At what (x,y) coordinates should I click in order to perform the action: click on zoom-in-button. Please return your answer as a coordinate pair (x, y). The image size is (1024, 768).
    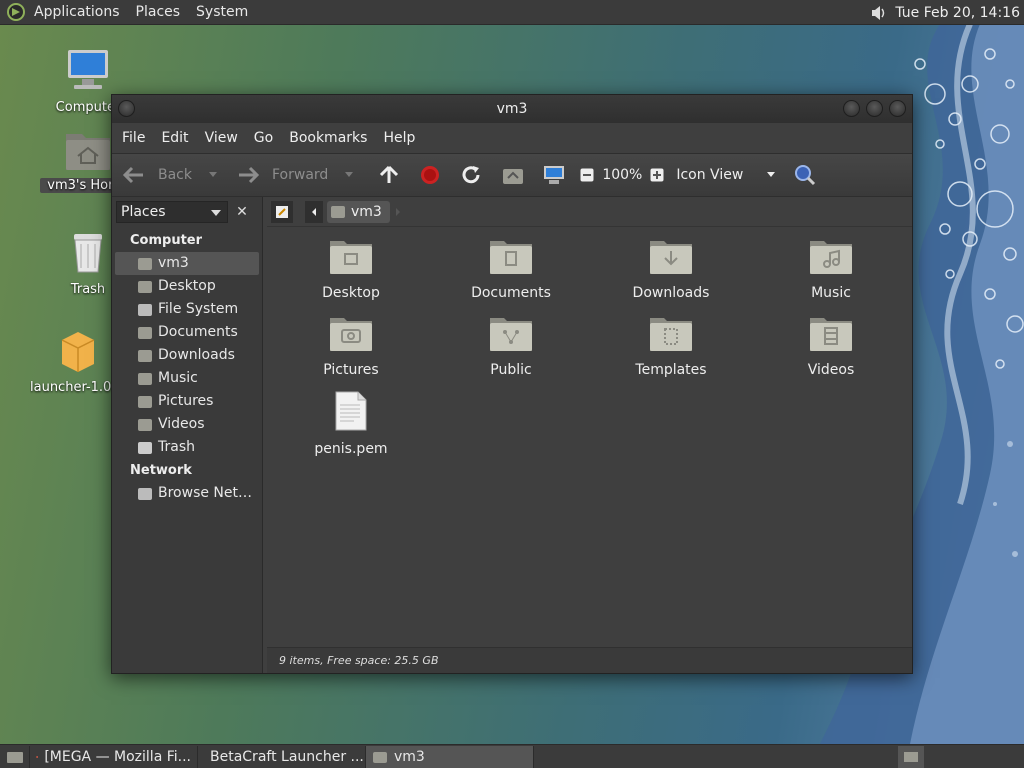
    Looking at the image, I should click on (657, 175).